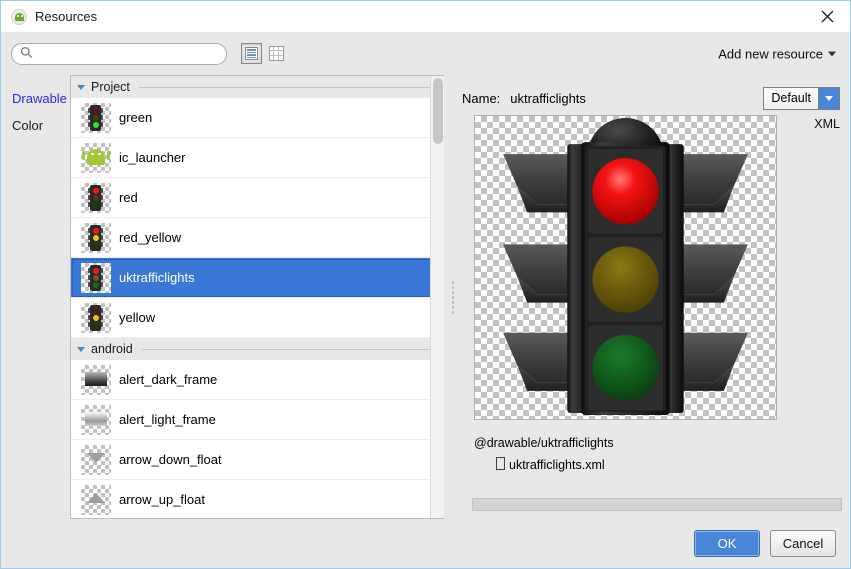 Image resolution: width=851 pixels, height=569 pixels. What do you see at coordinates (157, 277) in the screenshot?
I see `list-item-label: uktrafficlights` at bounding box center [157, 277].